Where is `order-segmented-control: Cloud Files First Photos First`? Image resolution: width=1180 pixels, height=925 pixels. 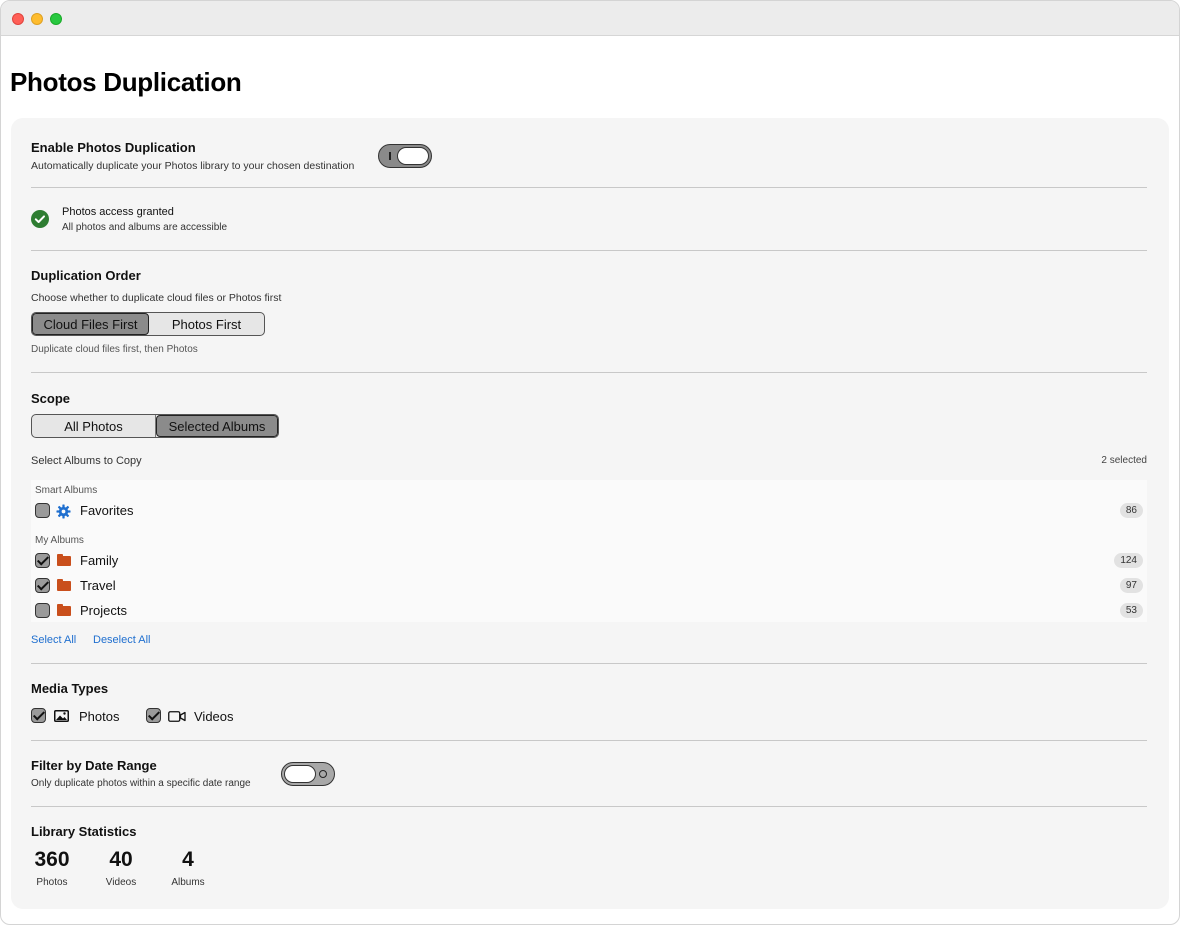 order-segmented-control: Cloud Files First Photos First is located at coordinates (148, 324).